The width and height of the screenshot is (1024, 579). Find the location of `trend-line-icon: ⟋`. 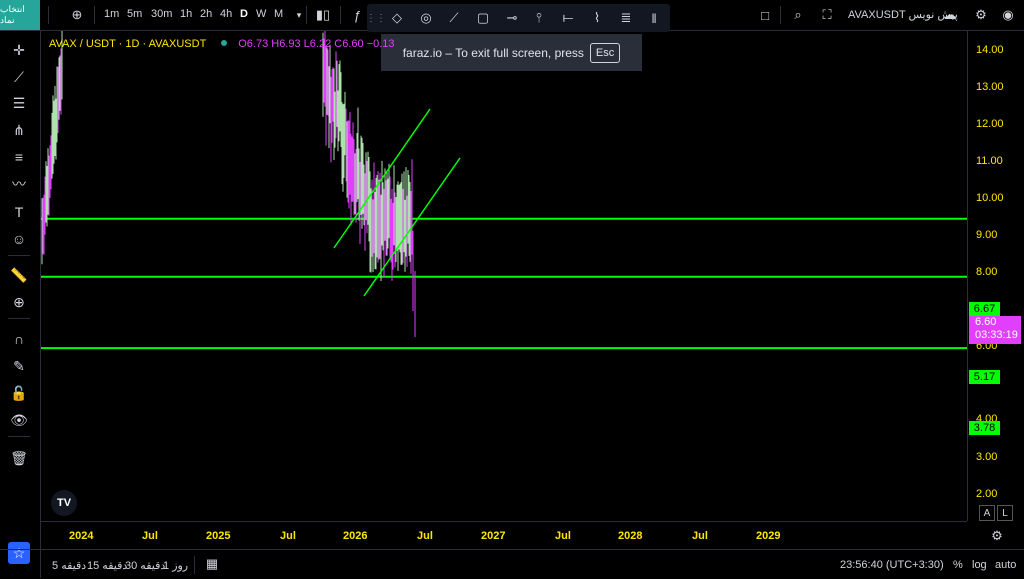

trend-line-icon: ⟋ is located at coordinates (454, 18).